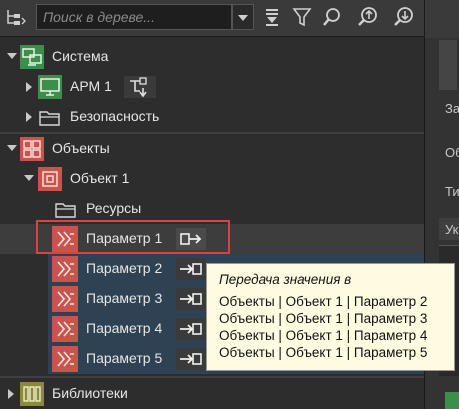  I want to click on tooltip-line: Объекты | Объект 1 | Параметр 4, so click(323, 335).